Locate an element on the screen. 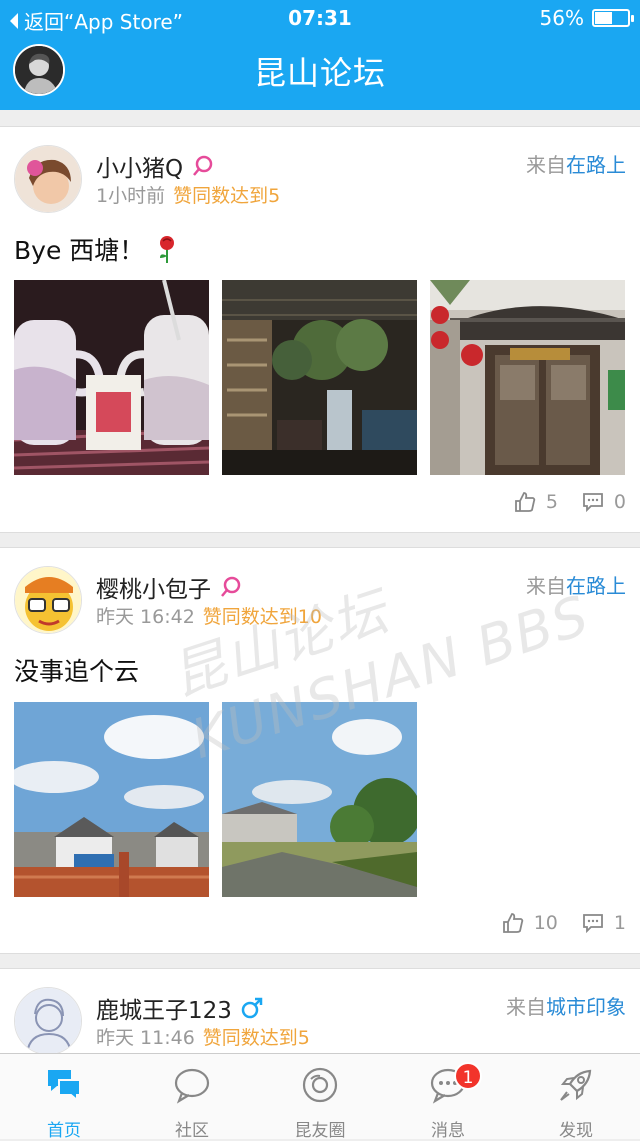  author-name-row: 樱桃小包子 is located at coordinates (169, 587).